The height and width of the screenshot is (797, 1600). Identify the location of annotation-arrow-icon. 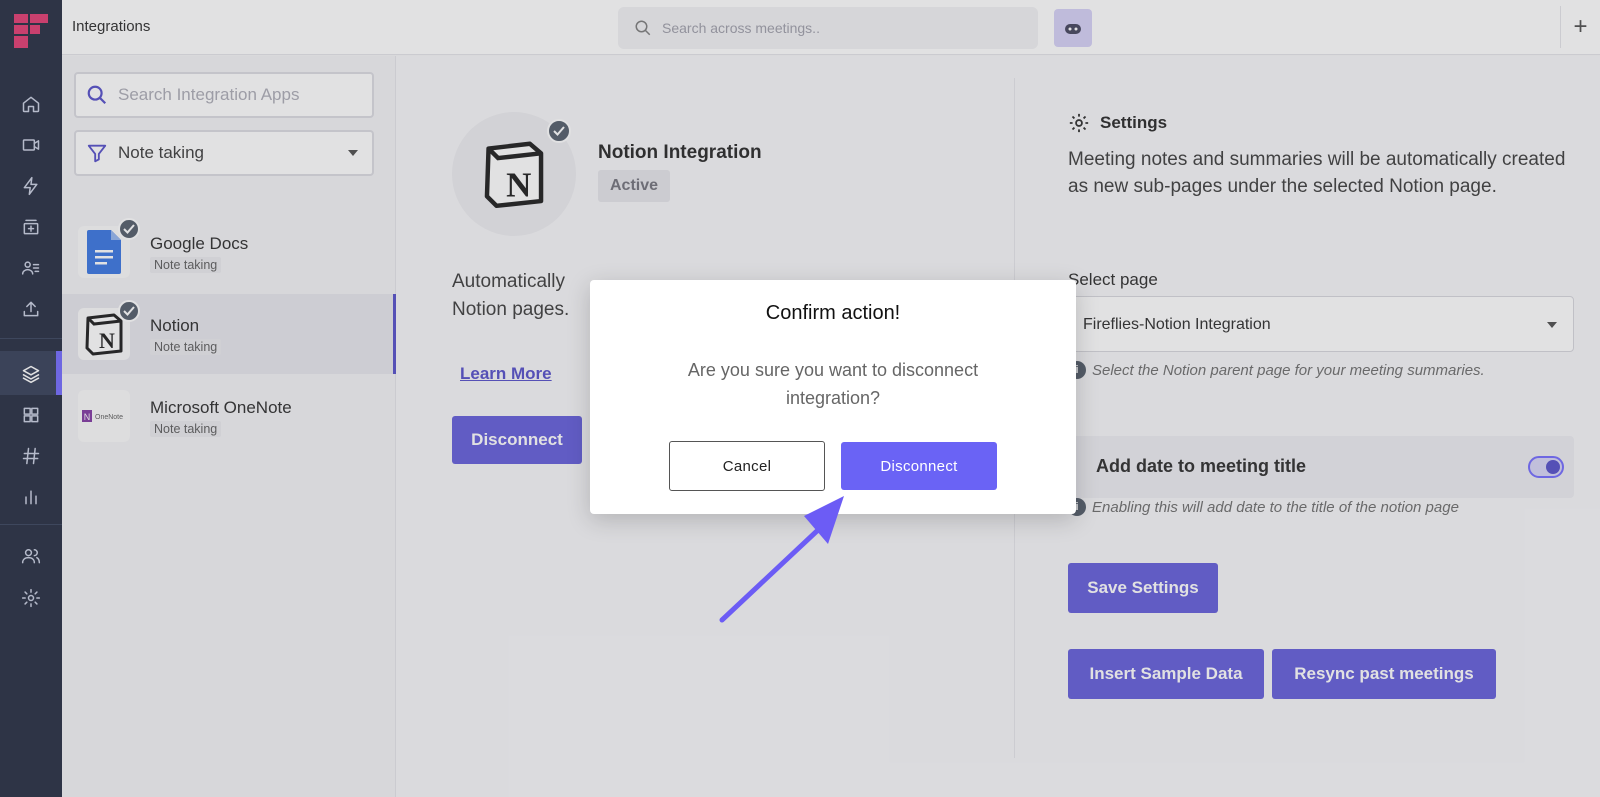
(781, 559).